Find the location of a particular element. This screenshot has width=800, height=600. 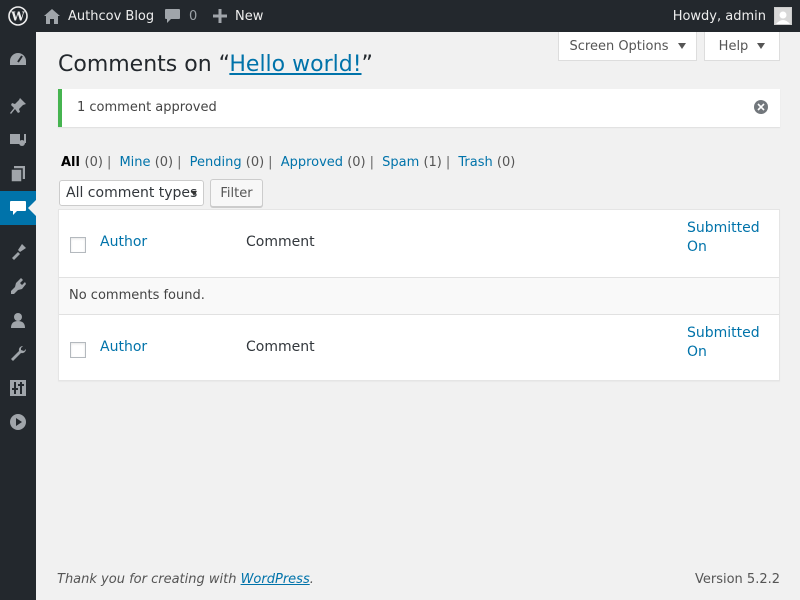

svg-text: W is located at coordinates (17, 17).